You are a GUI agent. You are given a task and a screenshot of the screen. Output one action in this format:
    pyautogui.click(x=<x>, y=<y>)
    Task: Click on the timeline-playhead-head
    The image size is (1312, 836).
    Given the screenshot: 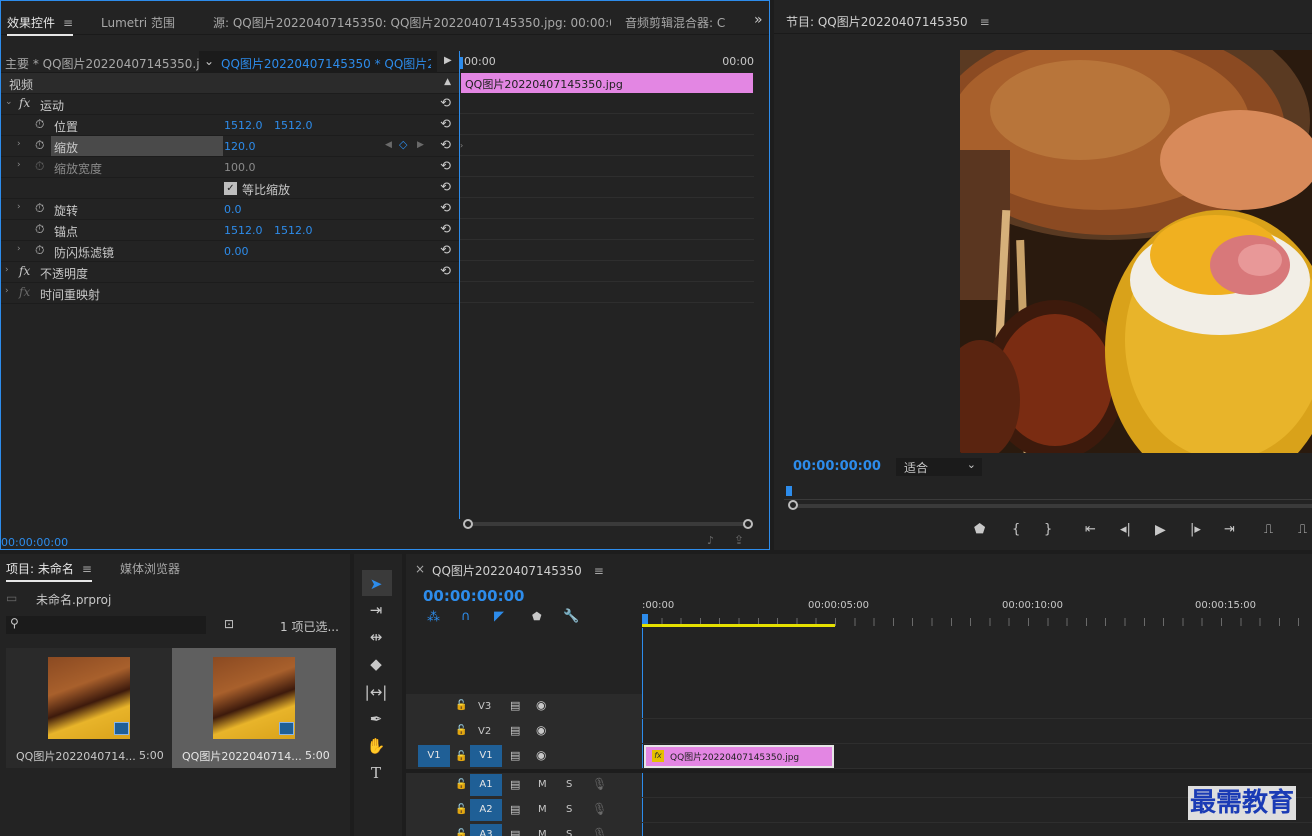 What is the action you would take?
    pyautogui.click(x=645, y=619)
    